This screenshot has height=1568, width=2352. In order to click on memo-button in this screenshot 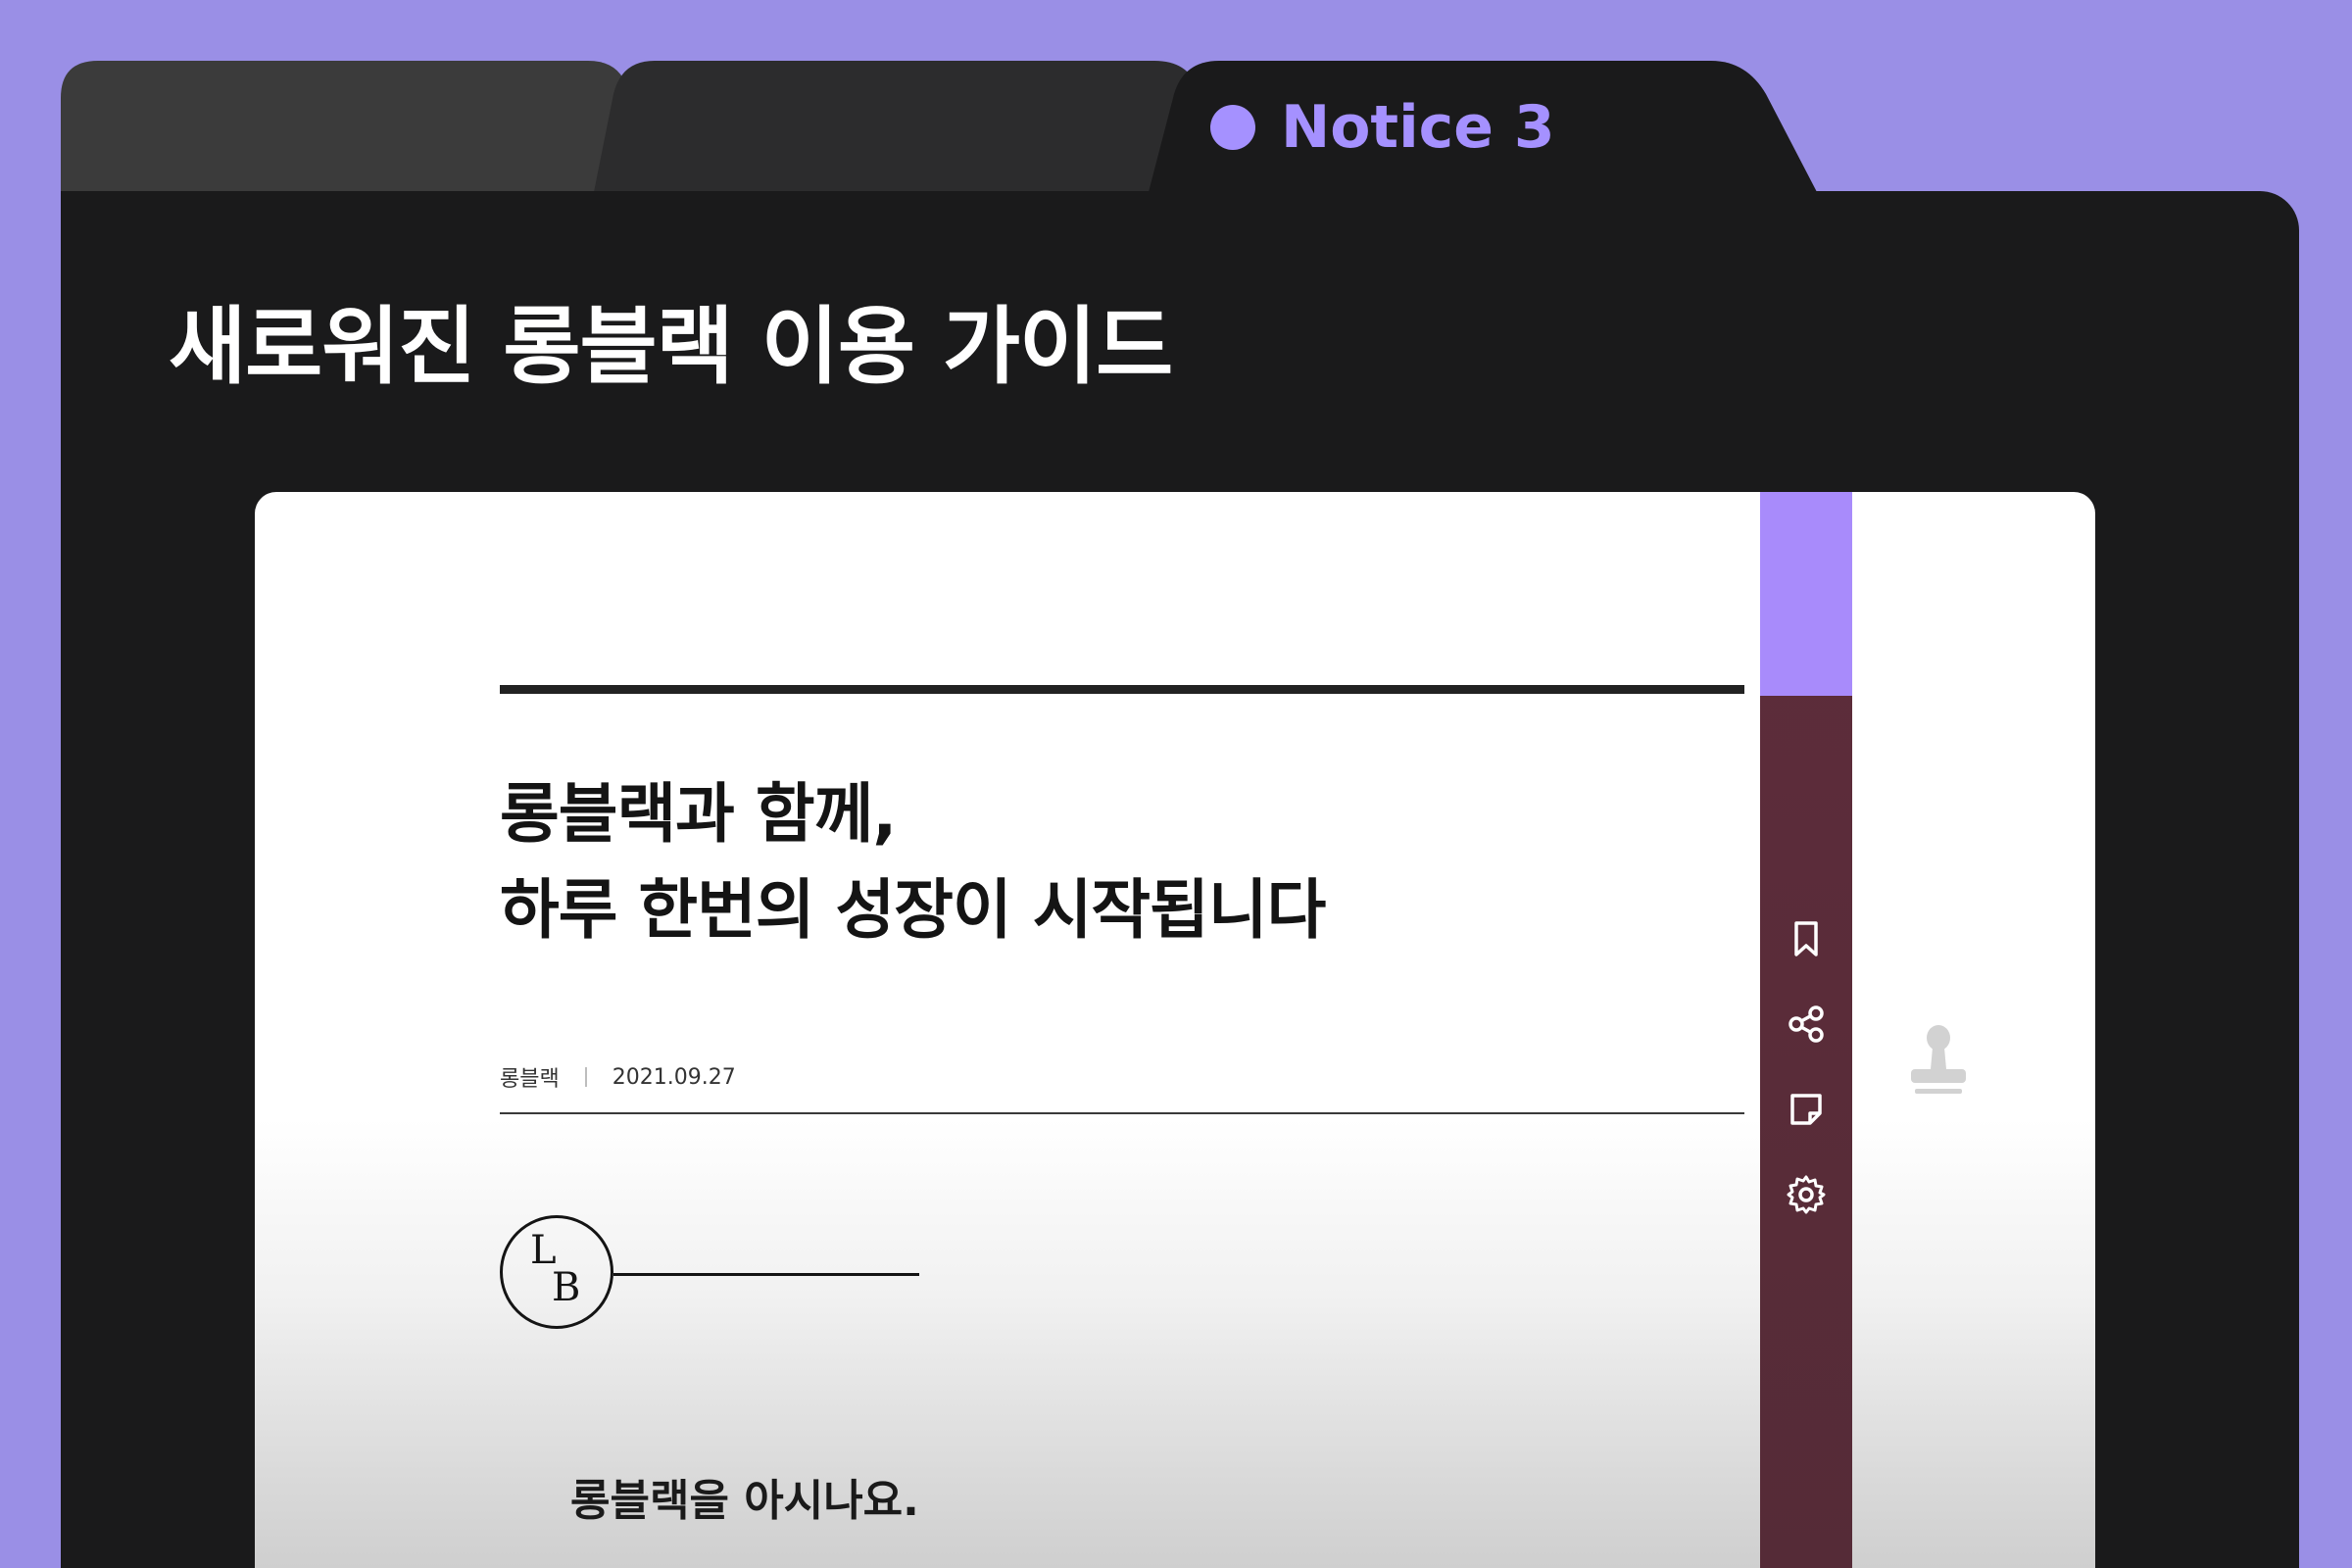, I will do `click(1806, 1109)`.